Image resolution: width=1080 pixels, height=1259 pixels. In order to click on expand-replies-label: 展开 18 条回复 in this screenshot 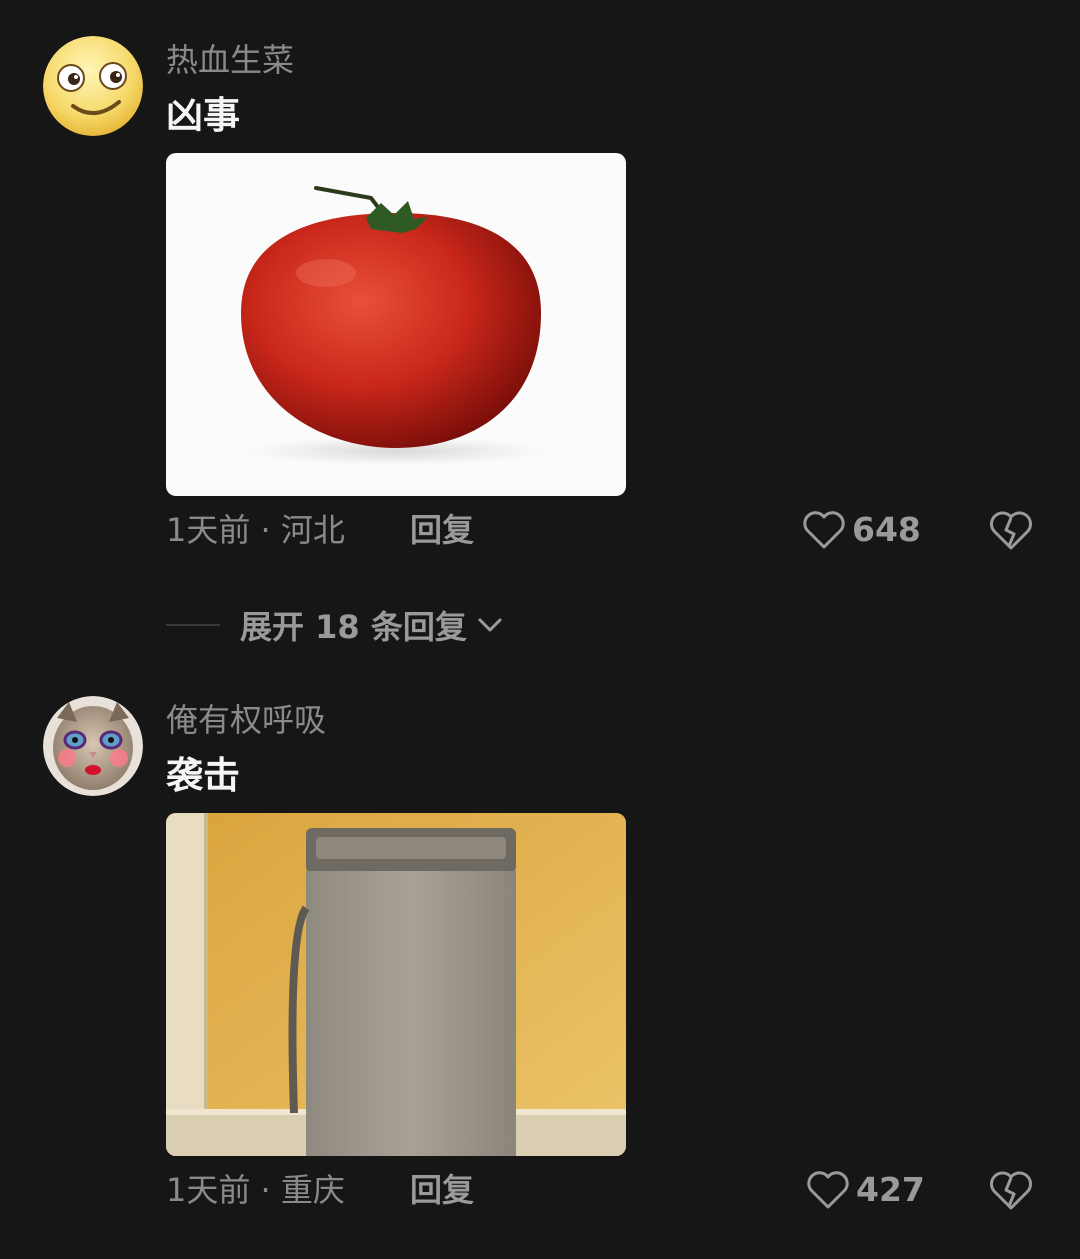, I will do `click(353, 627)`.